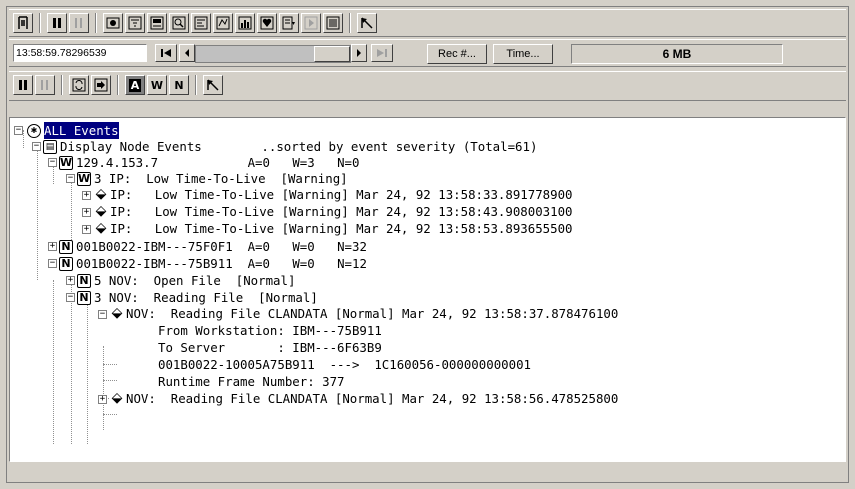 Image resolution: width=855 pixels, height=489 pixels. Describe the element at coordinates (427, 86) in the screenshot. I see `view-toolbar: A W N` at that location.